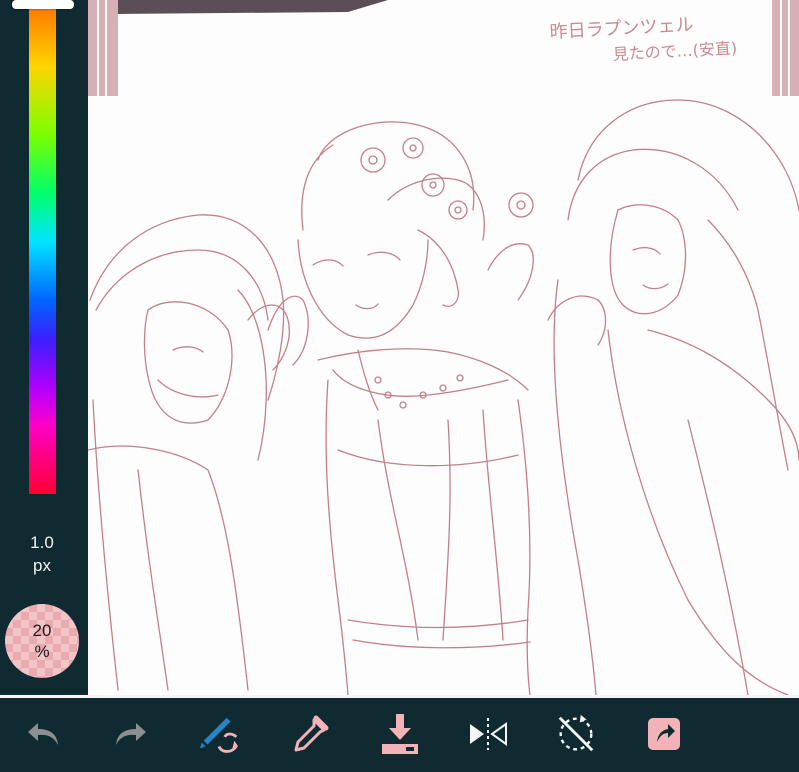  I want to click on note-line-2: 見たので…(安直), so click(674, 51).